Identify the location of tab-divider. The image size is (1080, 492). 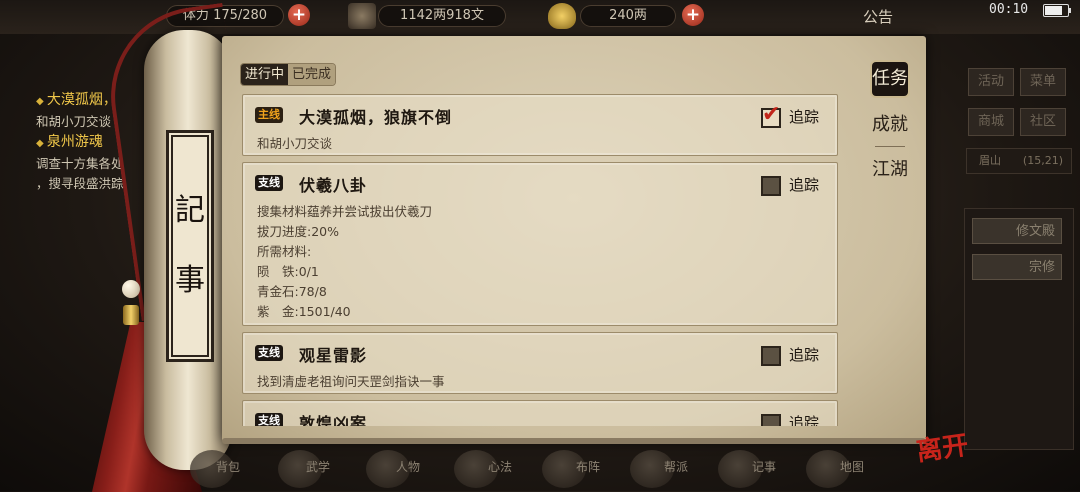
(890, 146).